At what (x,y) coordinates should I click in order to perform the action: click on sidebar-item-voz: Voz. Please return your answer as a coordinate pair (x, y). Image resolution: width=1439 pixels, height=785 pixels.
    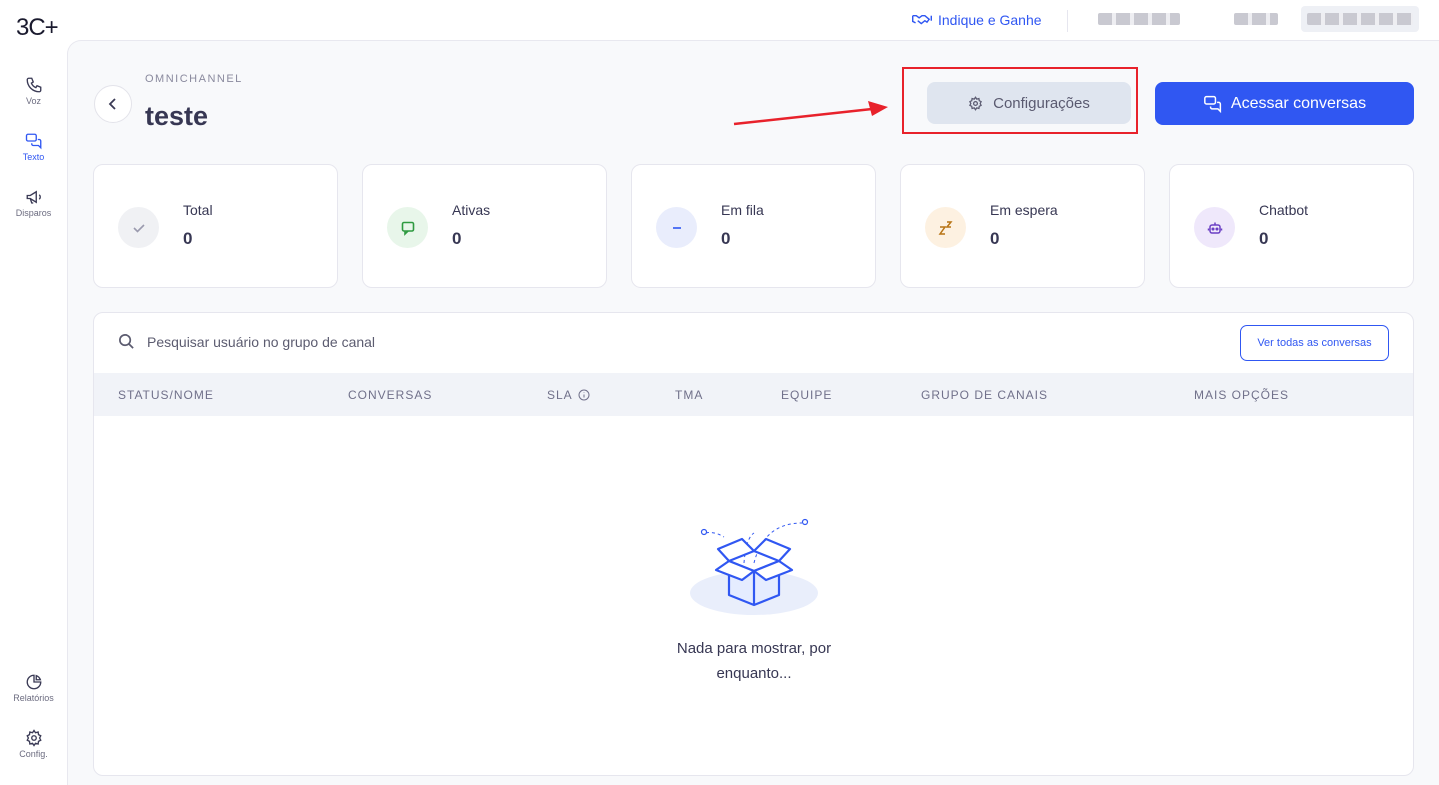
    Looking at the image, I should click on (33, 91).